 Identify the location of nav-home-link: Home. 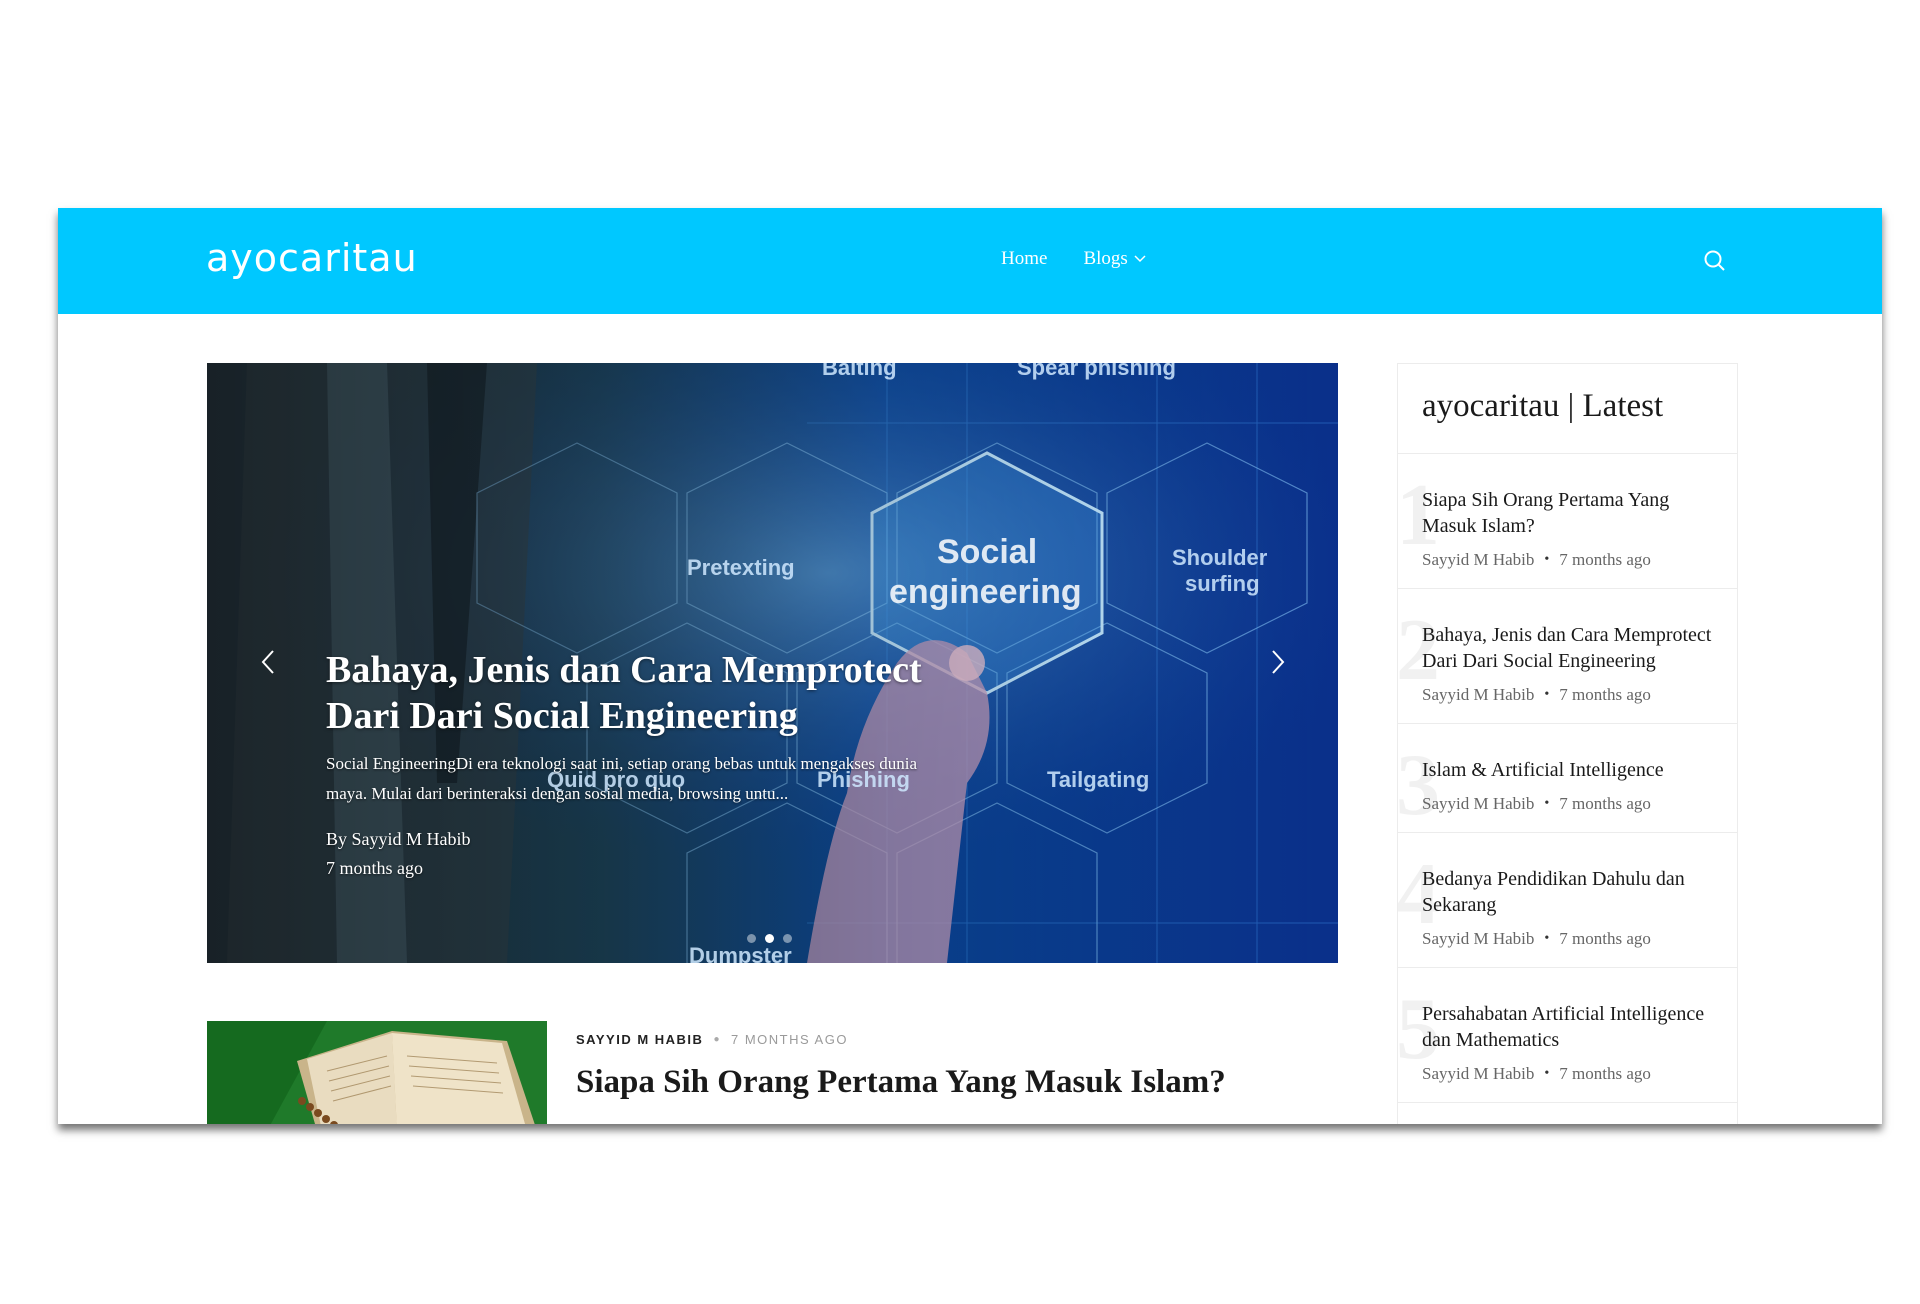
(1024, 259).